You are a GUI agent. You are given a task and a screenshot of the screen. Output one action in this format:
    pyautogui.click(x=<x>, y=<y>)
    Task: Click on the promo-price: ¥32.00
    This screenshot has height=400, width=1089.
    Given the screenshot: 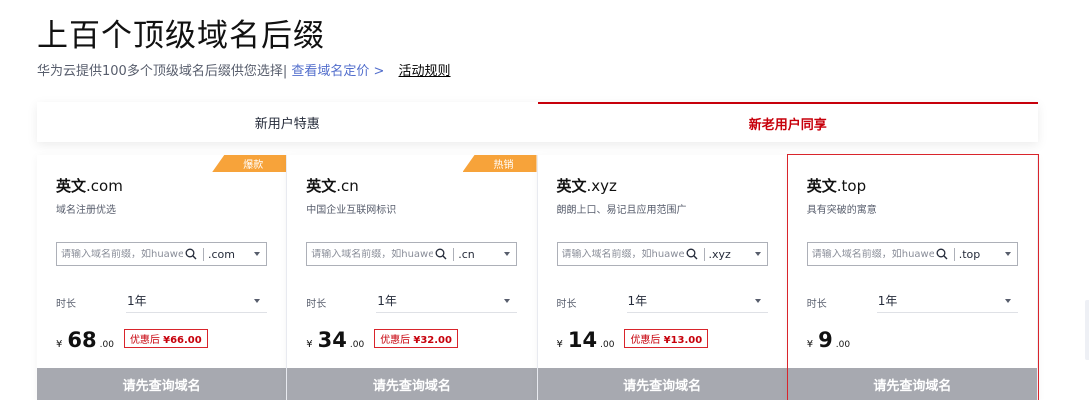 What is the action you would take?
    pyautogui.click(x=432, y=340)
    